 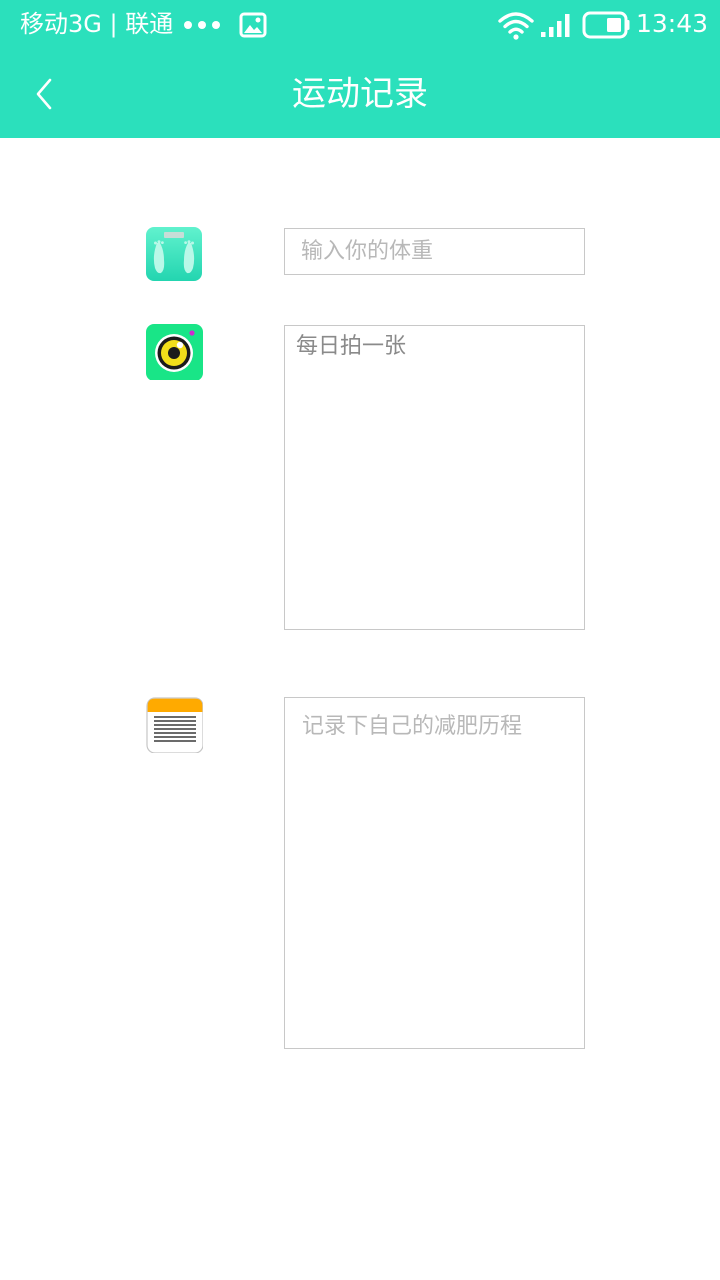 I want to click on more-dots-icon, so click(x=202, y=25).